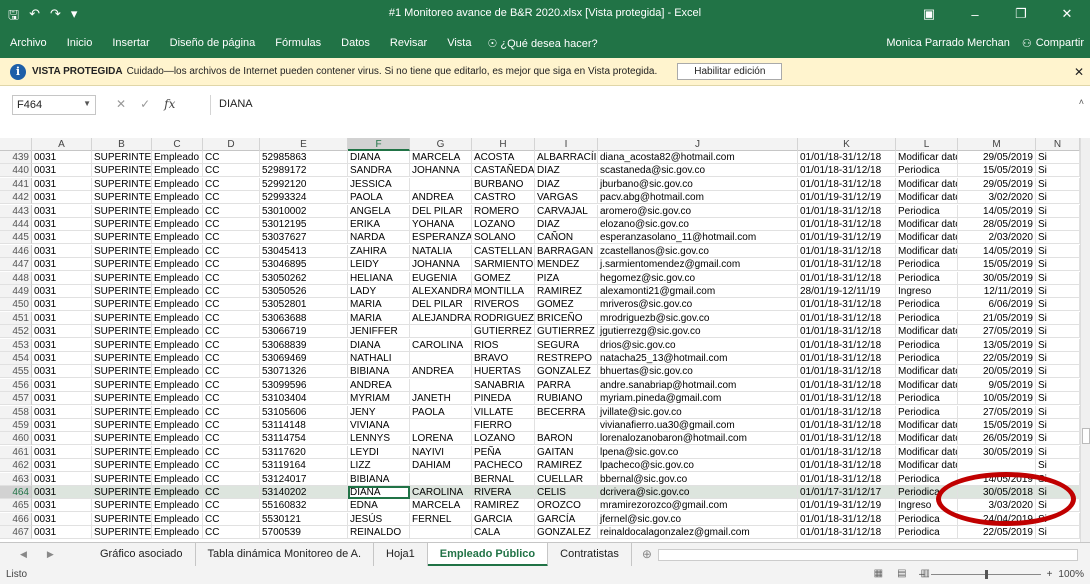  What do you see at coordinates (503, 385) in the screenshot?
I see `grid-cell: SANABRIA` at bounding box center [503, 385].